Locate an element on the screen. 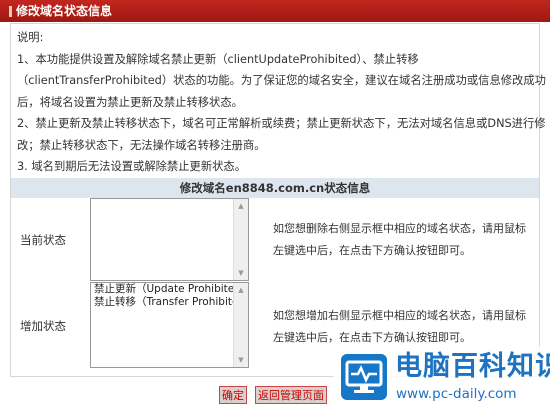 This screenshot has width=550, height=410. current-status-label: 当前状态 is located at coordinates (43, 240).